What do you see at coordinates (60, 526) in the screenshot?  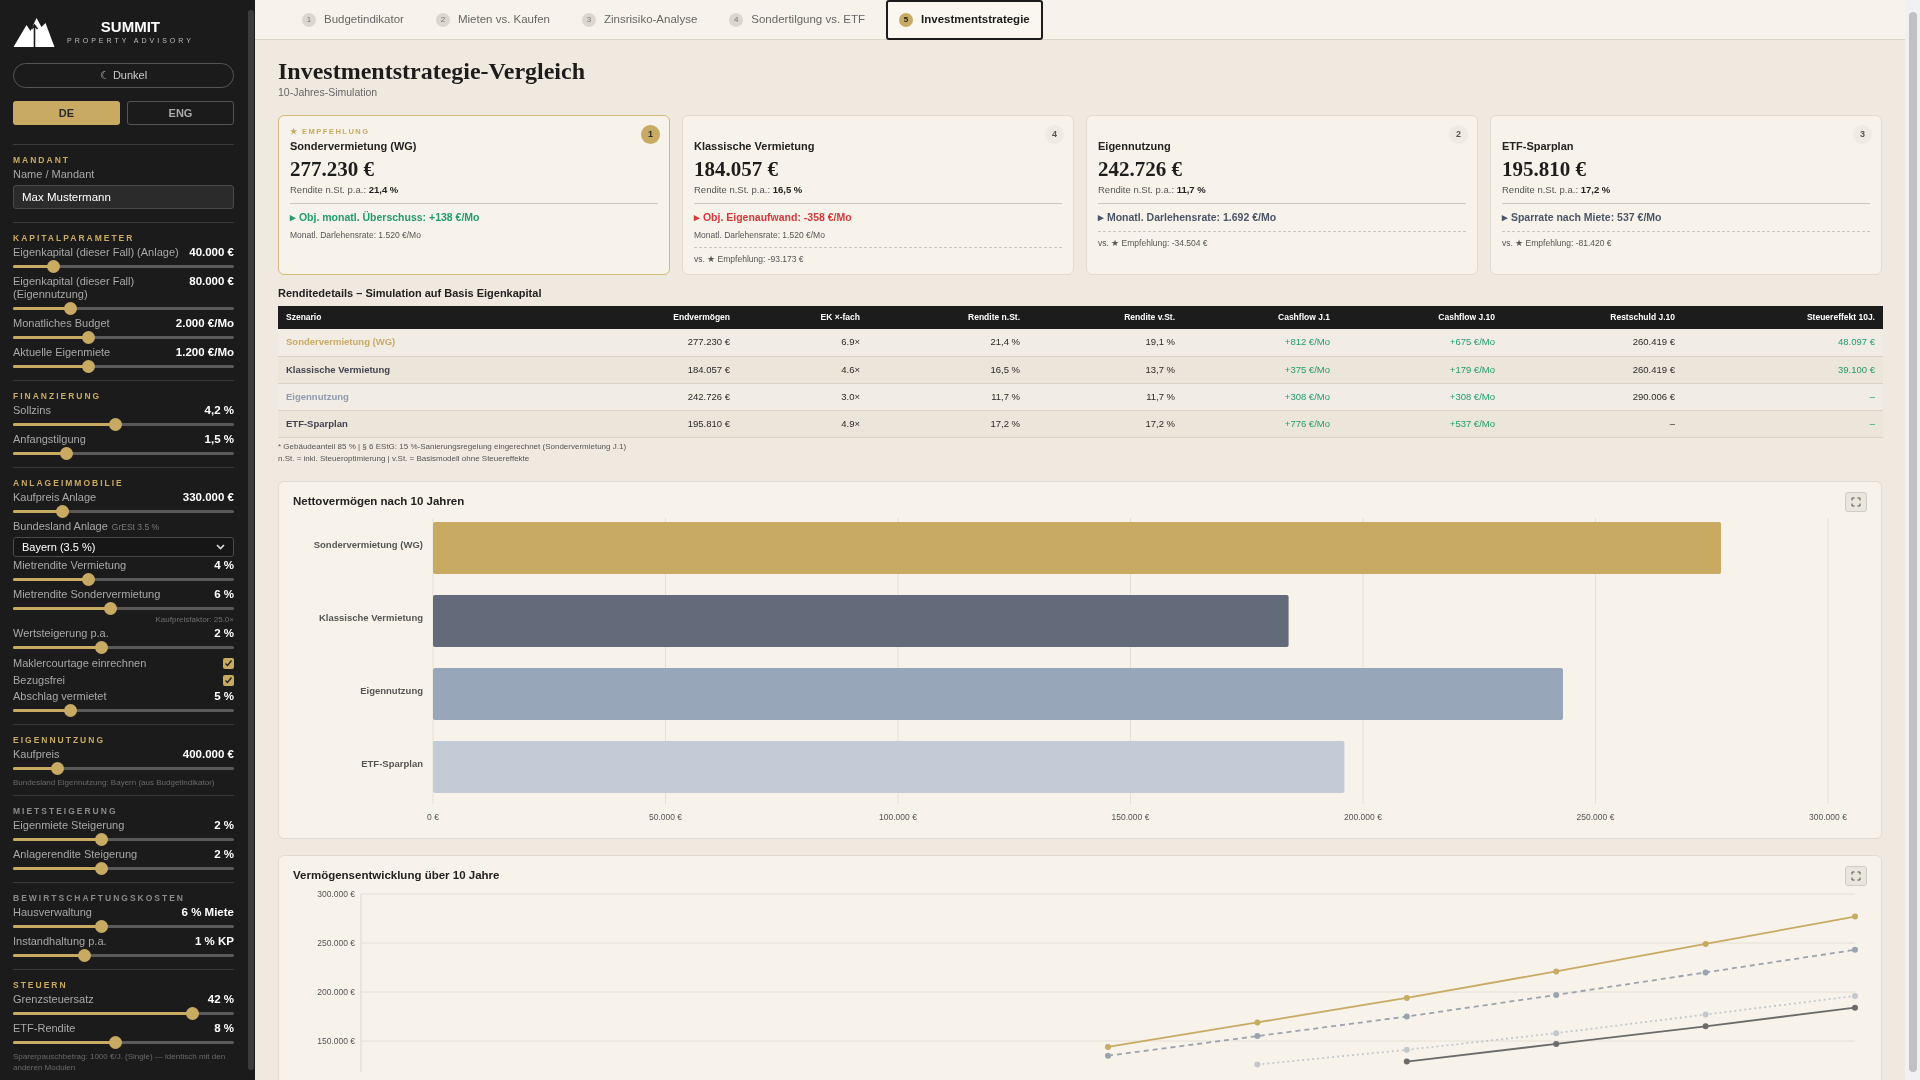 I see `field-label: Bundesland Anlage` at bounding box center [60, 526].